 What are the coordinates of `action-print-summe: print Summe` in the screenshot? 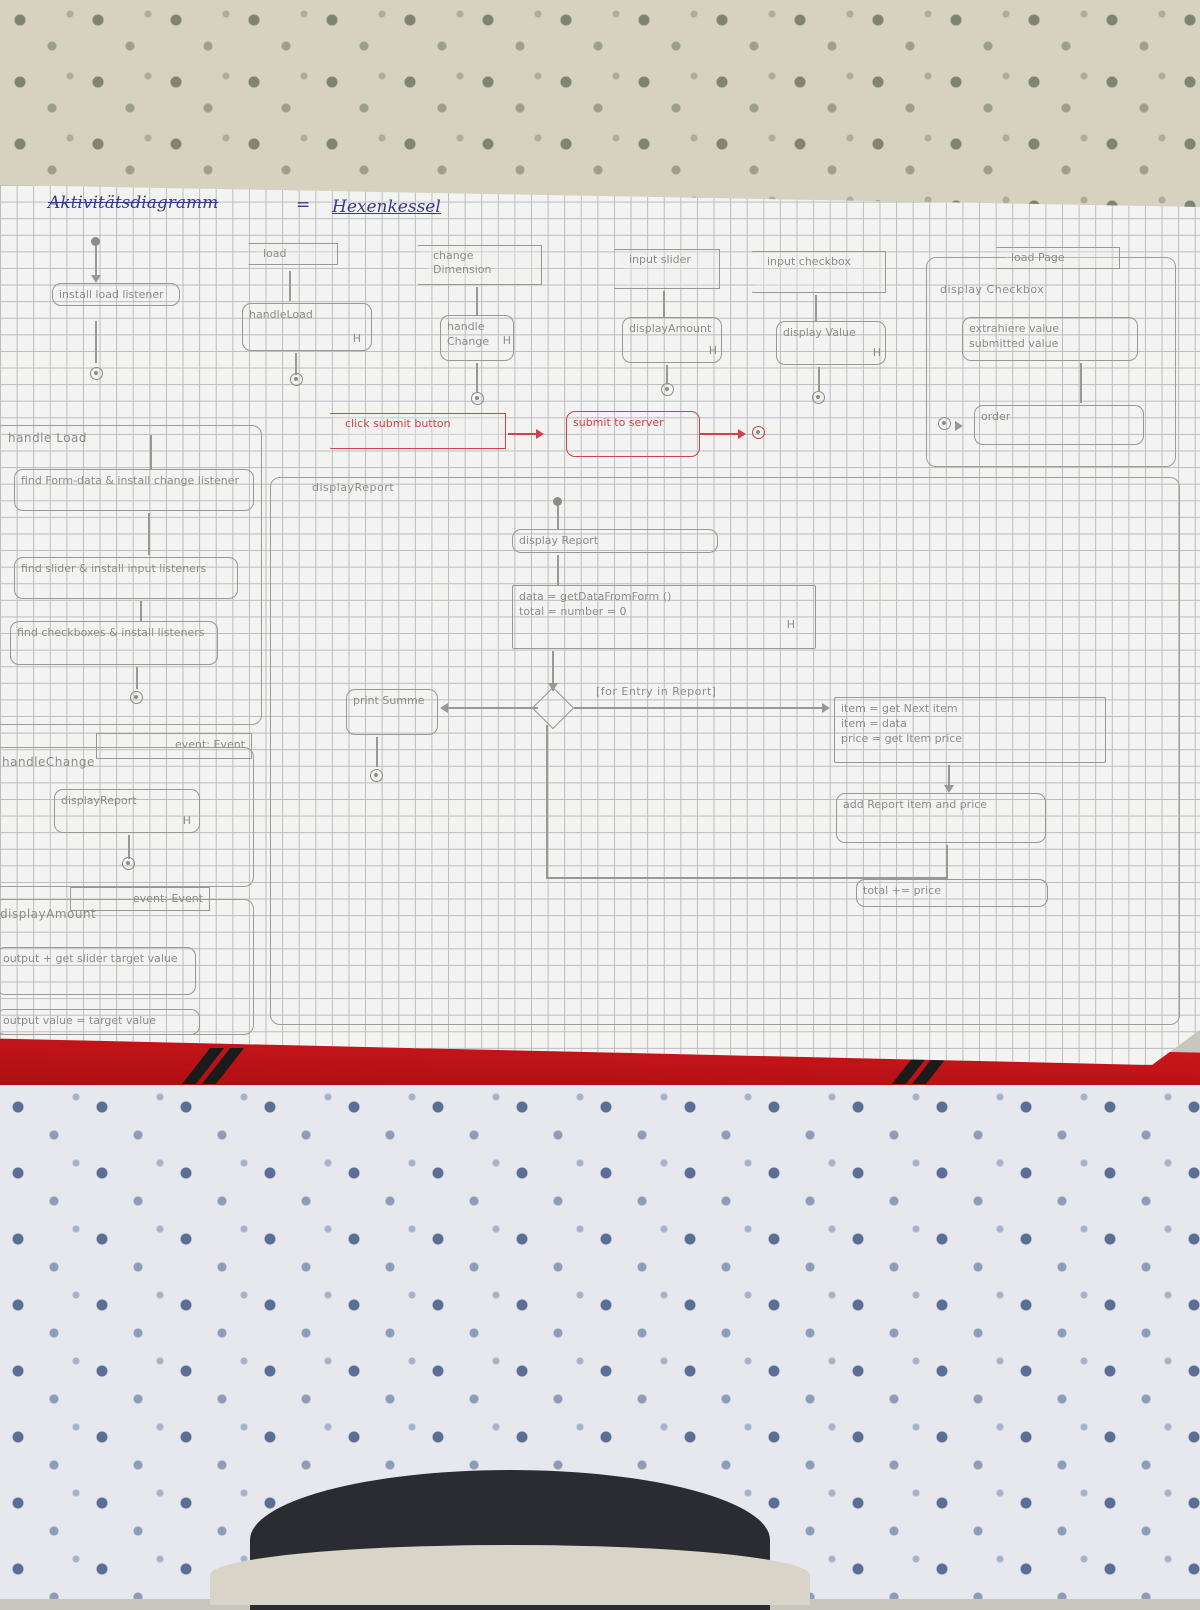 It's located at (392, 712).